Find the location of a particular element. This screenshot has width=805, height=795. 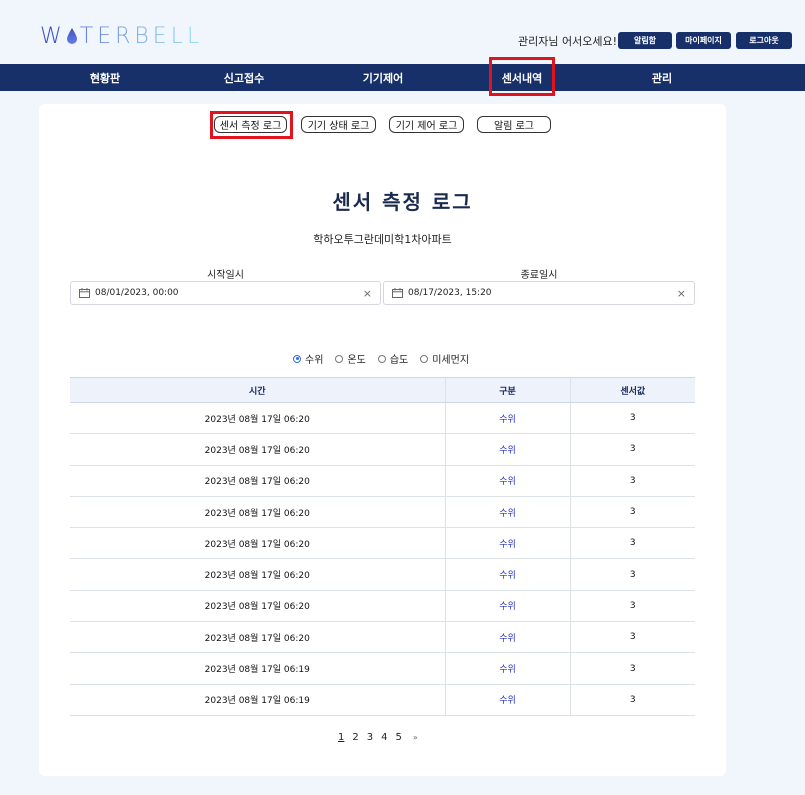

page-subtitle: 학하오투그란데미학1차아파트 is located at coordinates (382, 239).